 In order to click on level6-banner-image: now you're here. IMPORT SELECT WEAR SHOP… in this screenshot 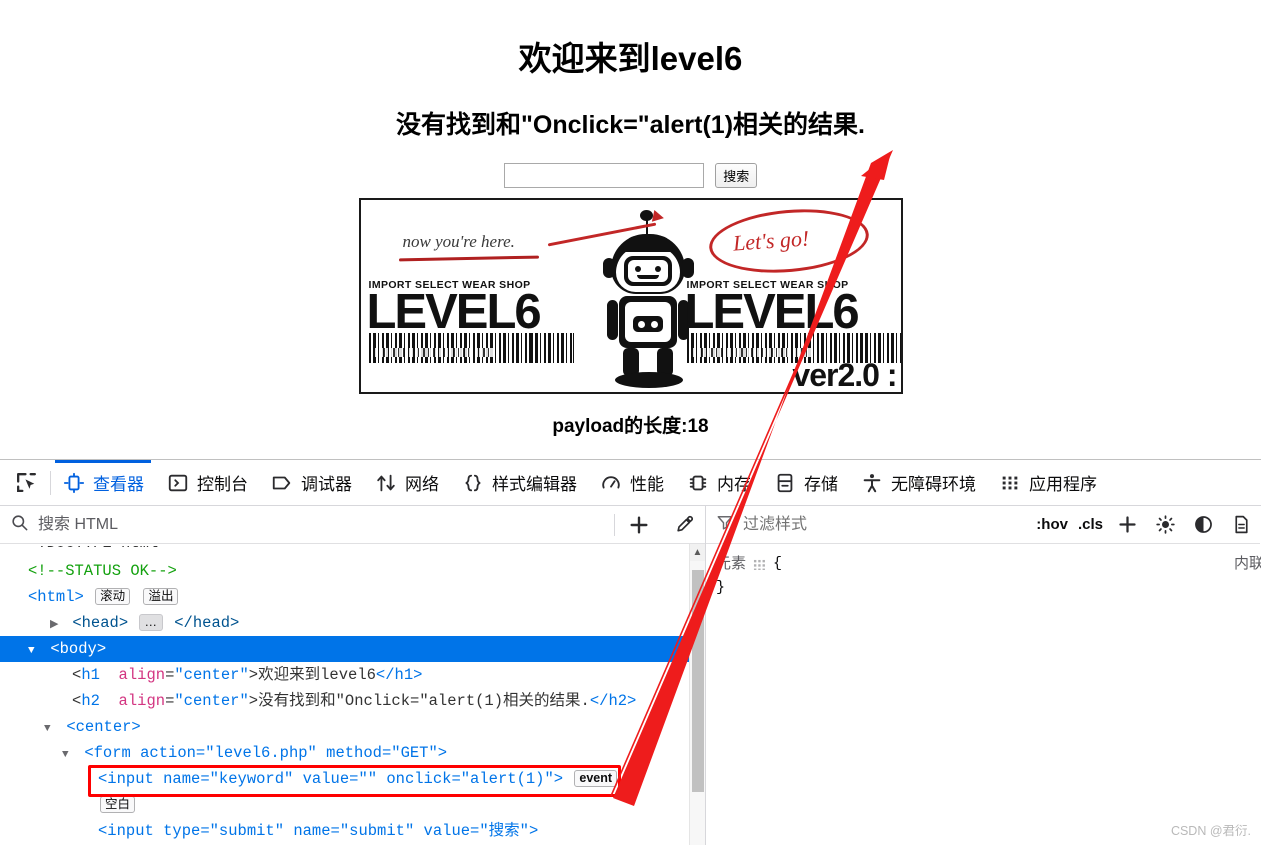, I will do `click(630, 296)`.